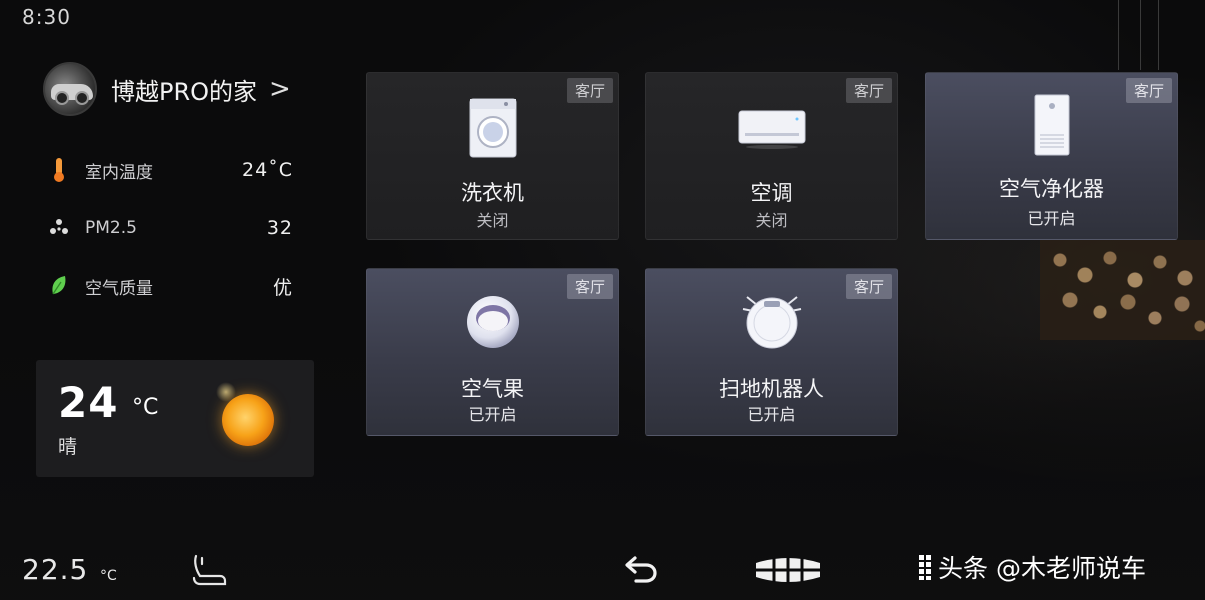  I want to click on leaf-icon, so click(59, 286).